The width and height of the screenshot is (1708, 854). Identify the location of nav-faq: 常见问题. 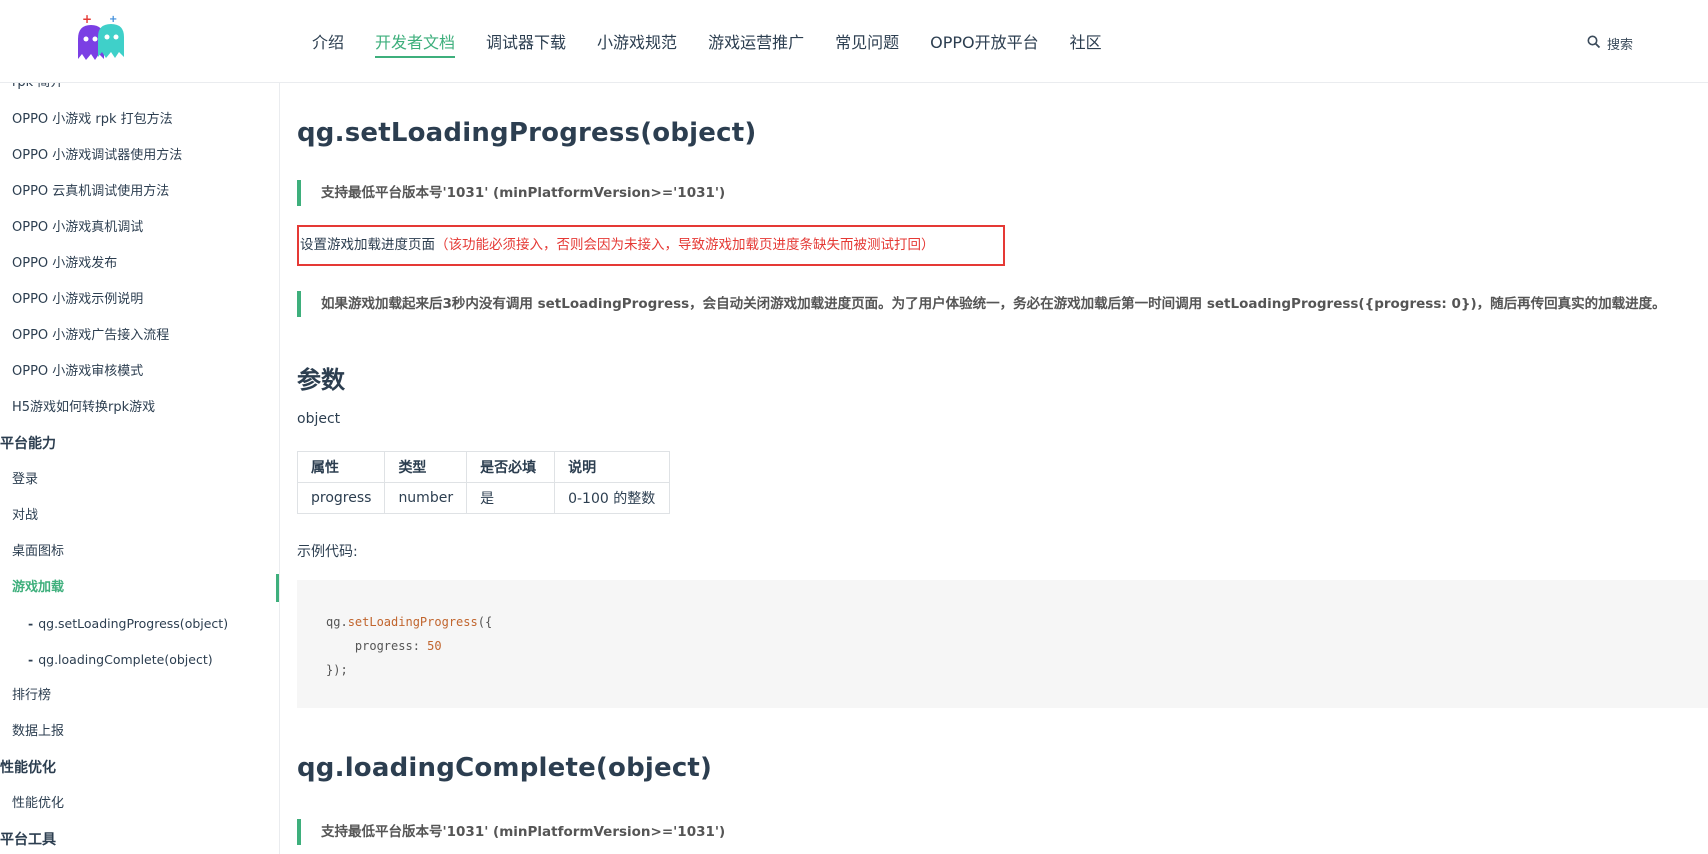
(867, 43).